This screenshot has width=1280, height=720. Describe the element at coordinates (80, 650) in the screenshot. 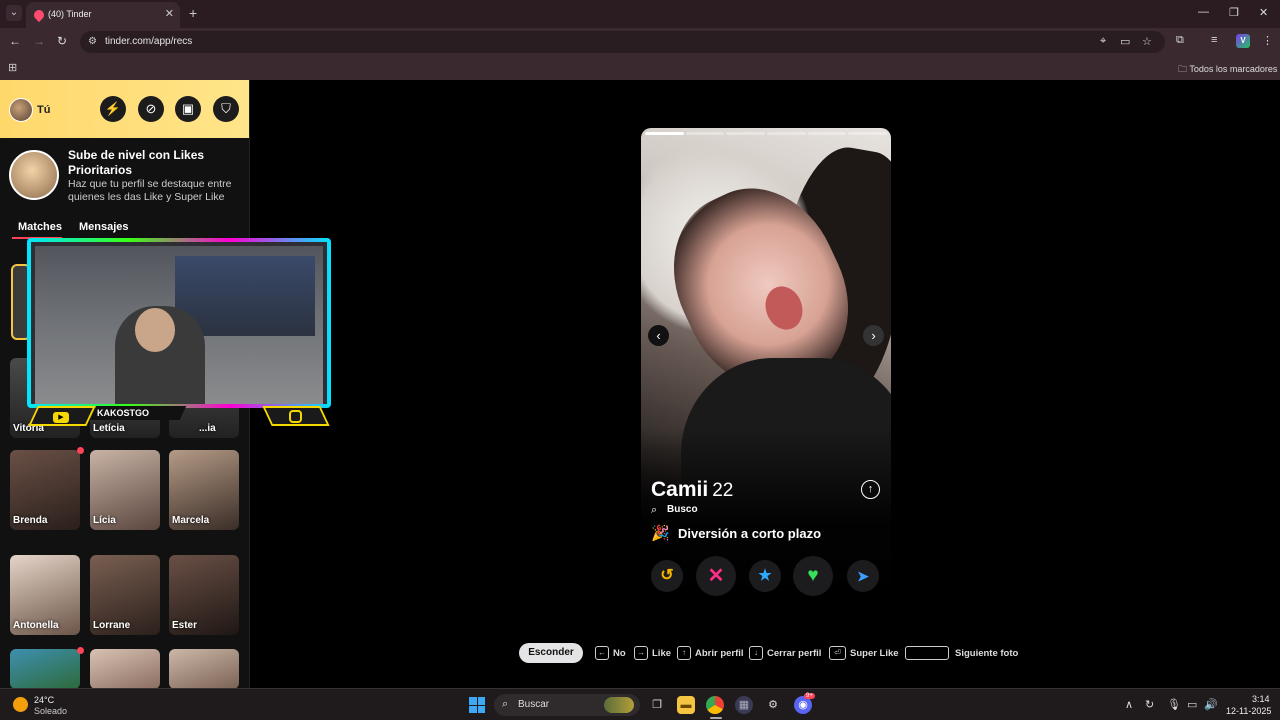

I see `new-match-dot` at that location.